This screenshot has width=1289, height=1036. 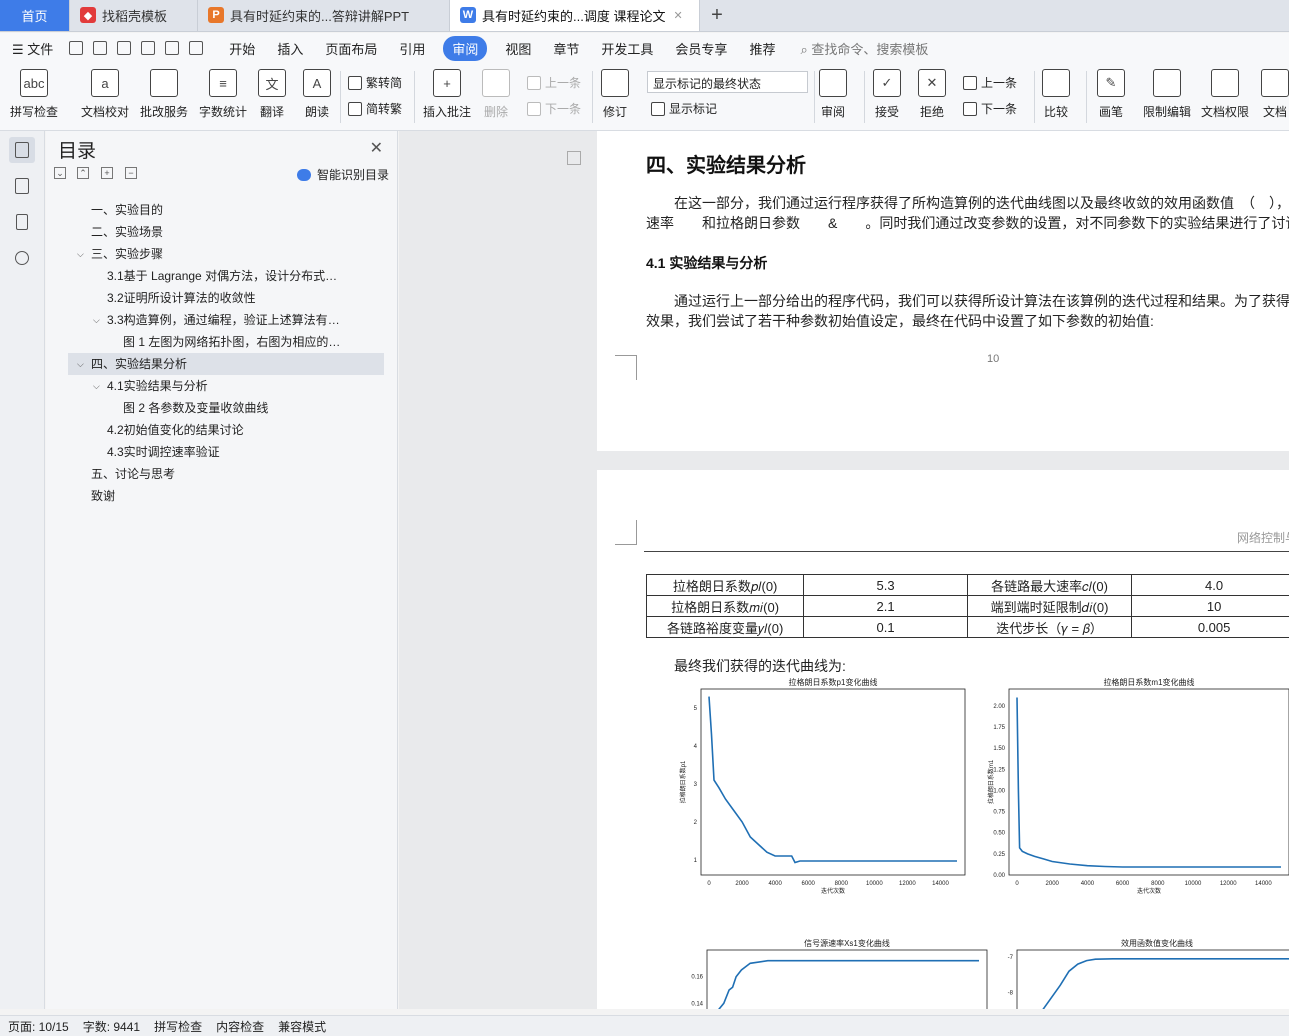 What do you see at coordinates (222, 210) in the screenshot?
I see `toc-item: 一、实验目的` at bounding box center [222, 210].